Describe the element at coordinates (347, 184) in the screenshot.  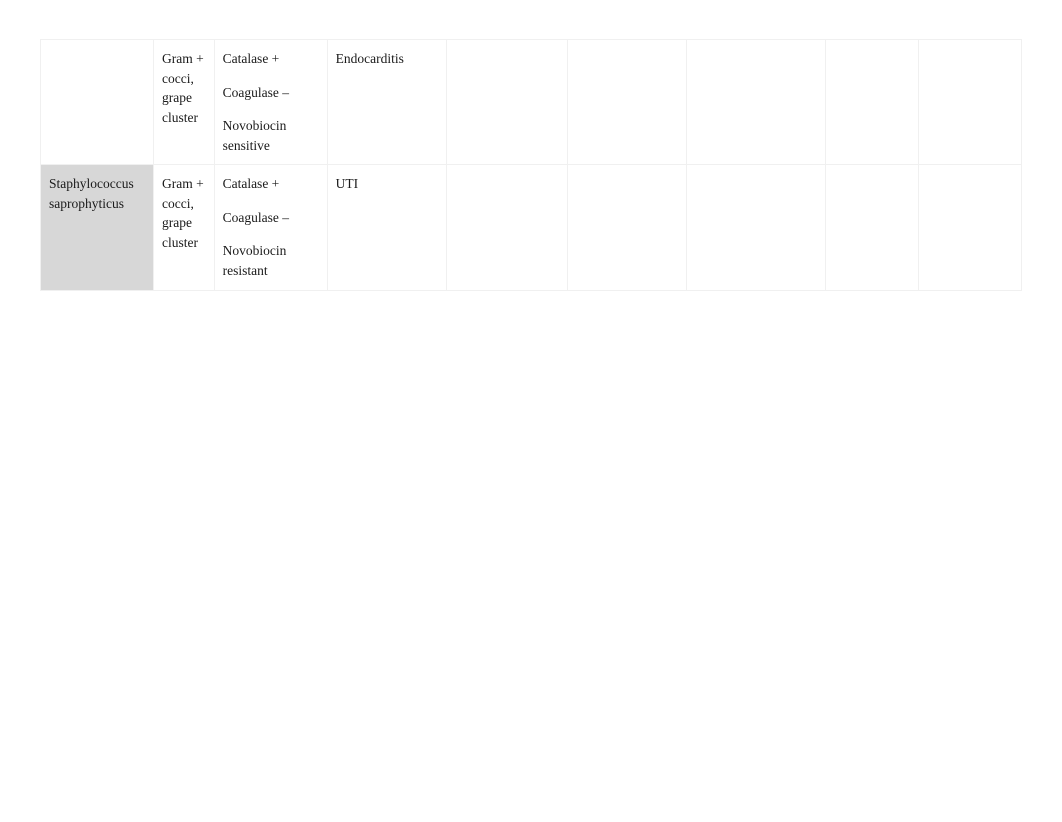
I see `disease-text: UTI` at that location.